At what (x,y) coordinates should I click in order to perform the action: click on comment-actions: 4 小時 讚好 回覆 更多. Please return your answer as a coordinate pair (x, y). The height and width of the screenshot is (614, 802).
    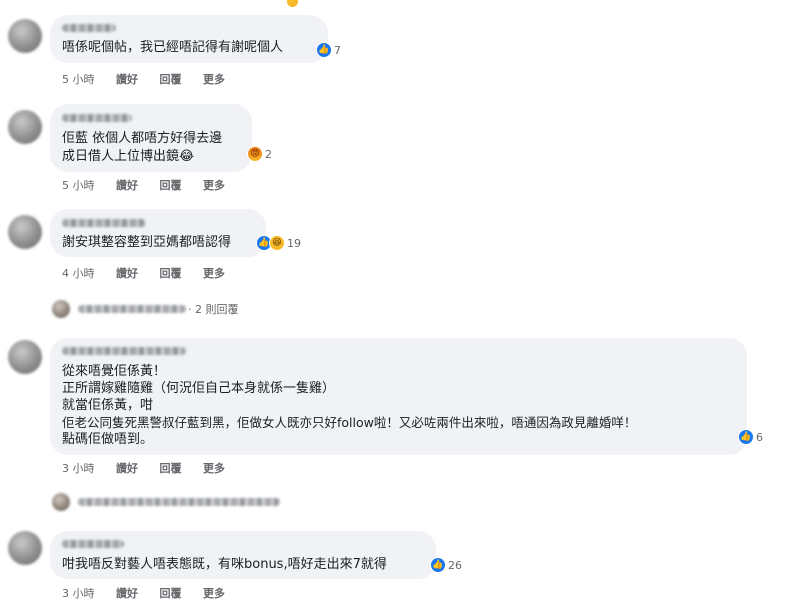
    Looking at the image, I should click on (152, 273).